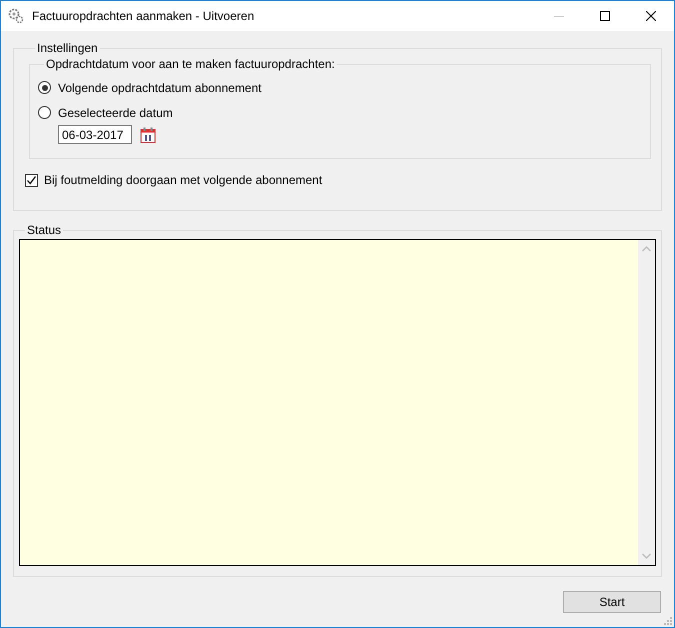  I want to click on scrollbar, so click(646, 402).